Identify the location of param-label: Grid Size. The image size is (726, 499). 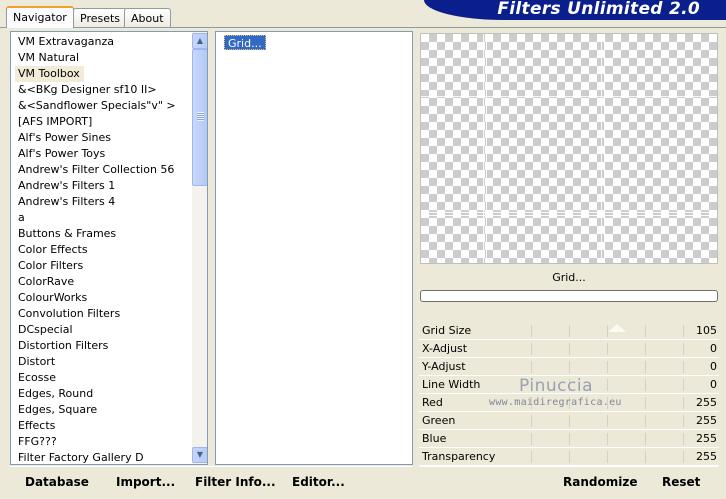
(447, 330).